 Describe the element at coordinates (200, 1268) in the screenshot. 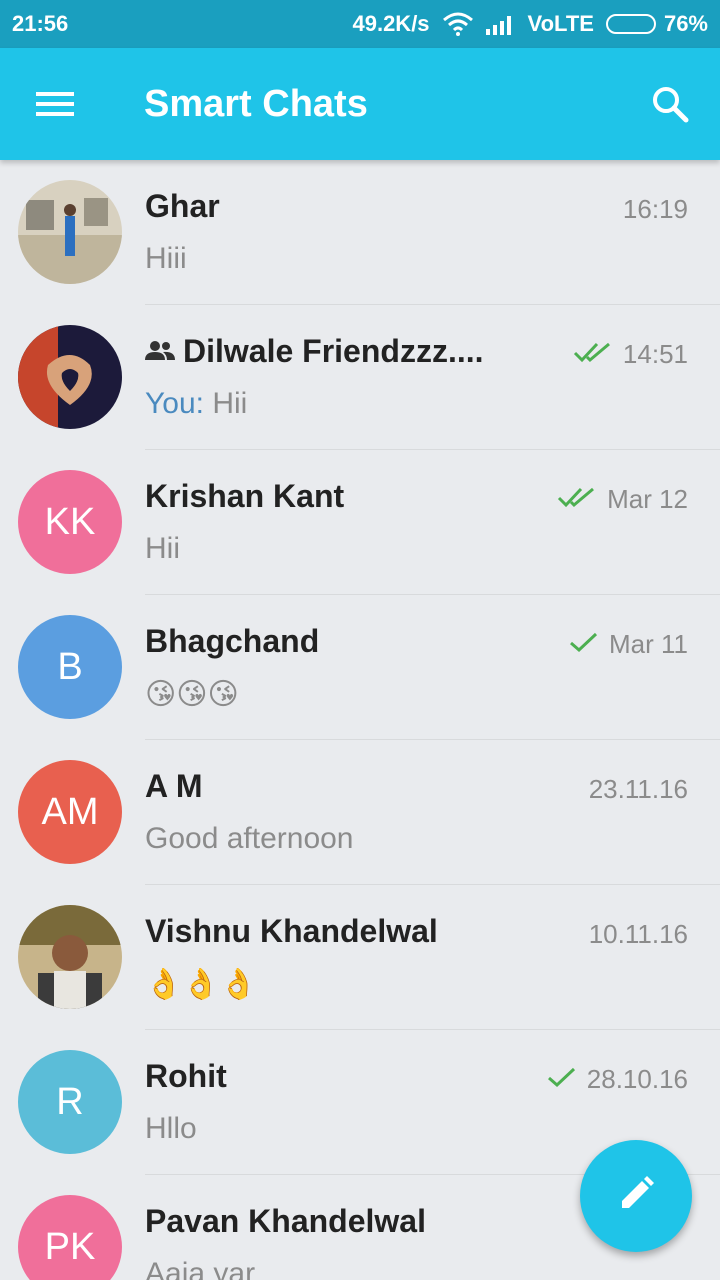

I see `chat-preview: Aaja yar` at that location.